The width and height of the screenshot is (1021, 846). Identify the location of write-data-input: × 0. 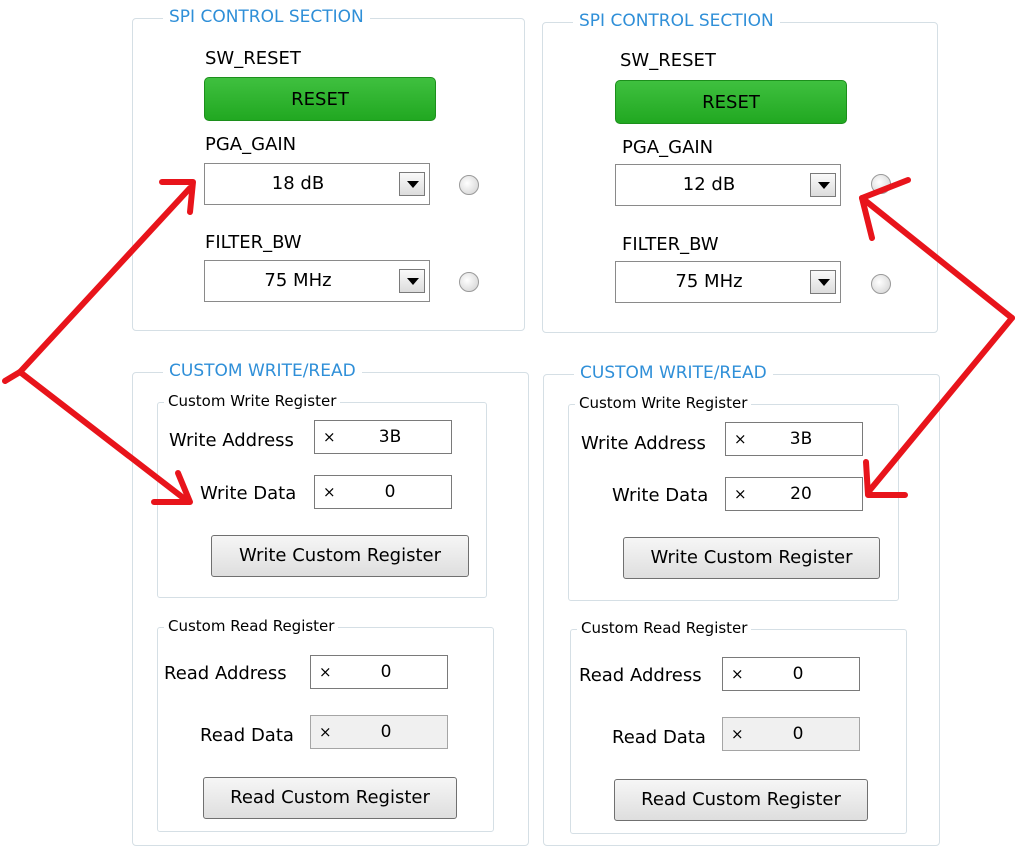
(383, 492).